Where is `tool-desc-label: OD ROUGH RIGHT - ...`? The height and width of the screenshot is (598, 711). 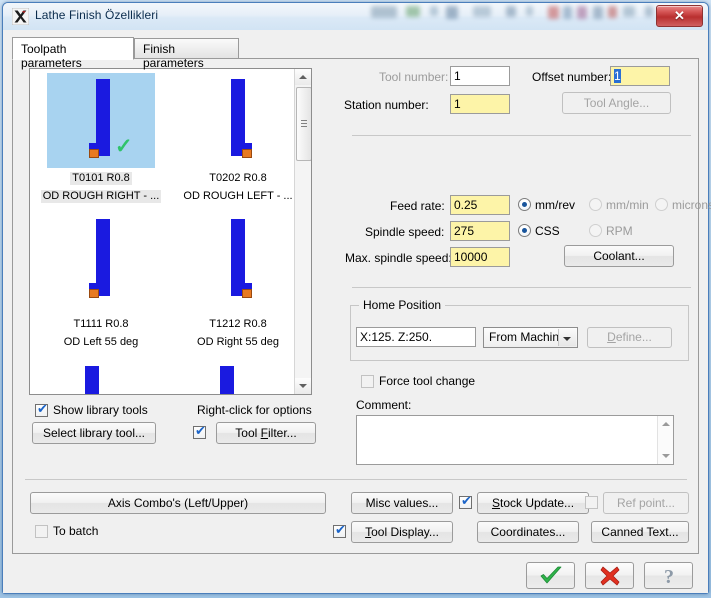 tool-desc-label: OD ROUGH RIGHT - ... is located at coordinates (101, 196).